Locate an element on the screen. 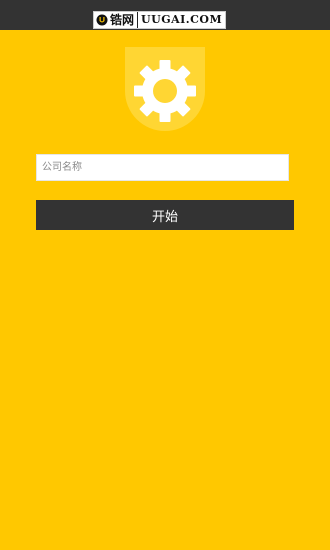  gear-shield-icon is located at coordinates (165, 89).